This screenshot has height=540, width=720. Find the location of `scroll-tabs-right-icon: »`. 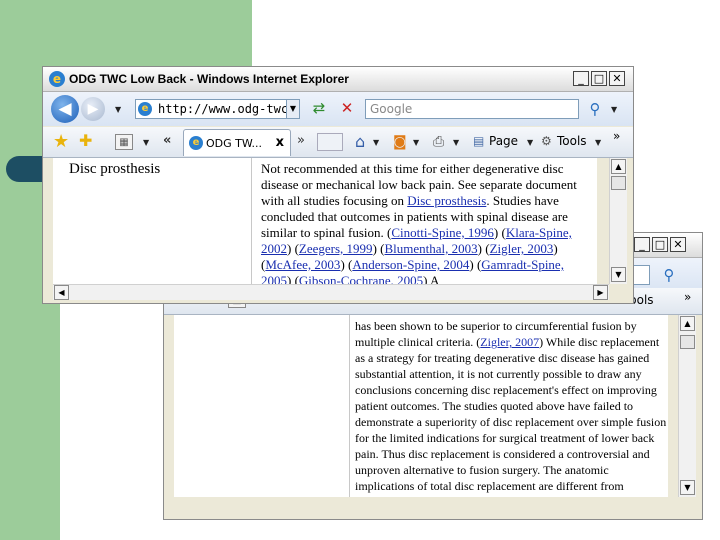

scroll-tabs-right-icon: » is located at coordinates (301, 140).